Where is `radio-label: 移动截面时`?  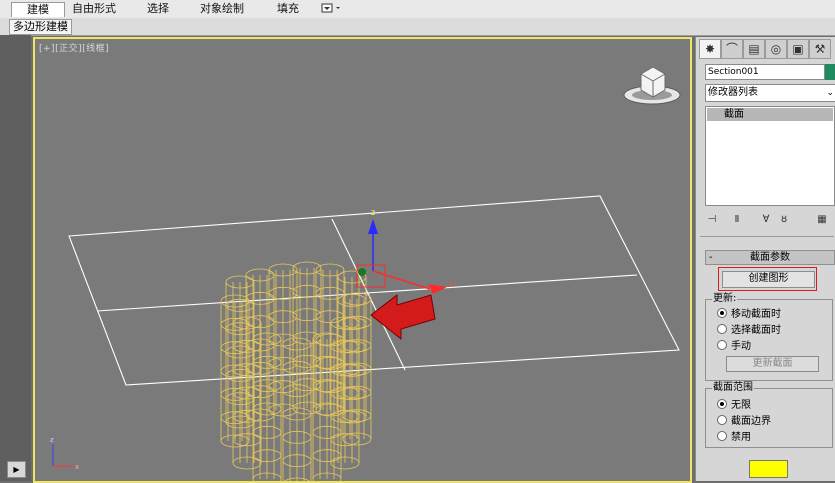
radio-label: 移动截面时 is located at coordinates (756, 314).